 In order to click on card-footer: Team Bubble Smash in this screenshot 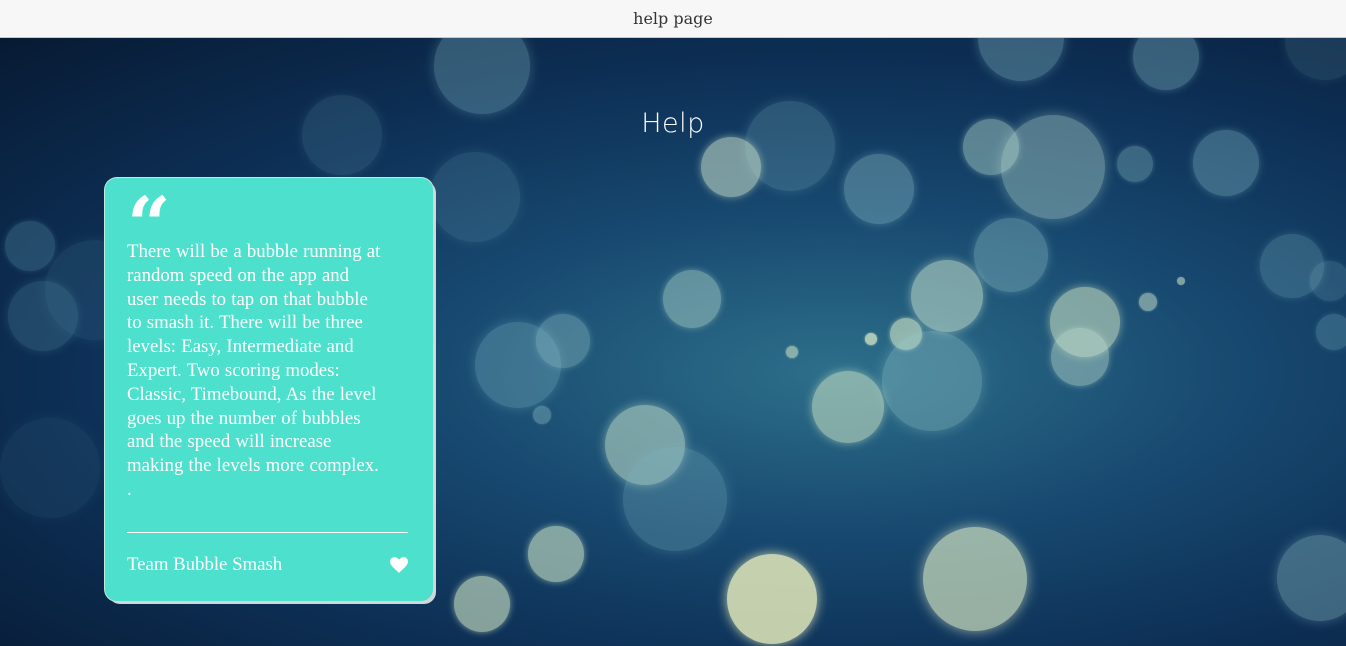, I will do `click(267, 565)`.